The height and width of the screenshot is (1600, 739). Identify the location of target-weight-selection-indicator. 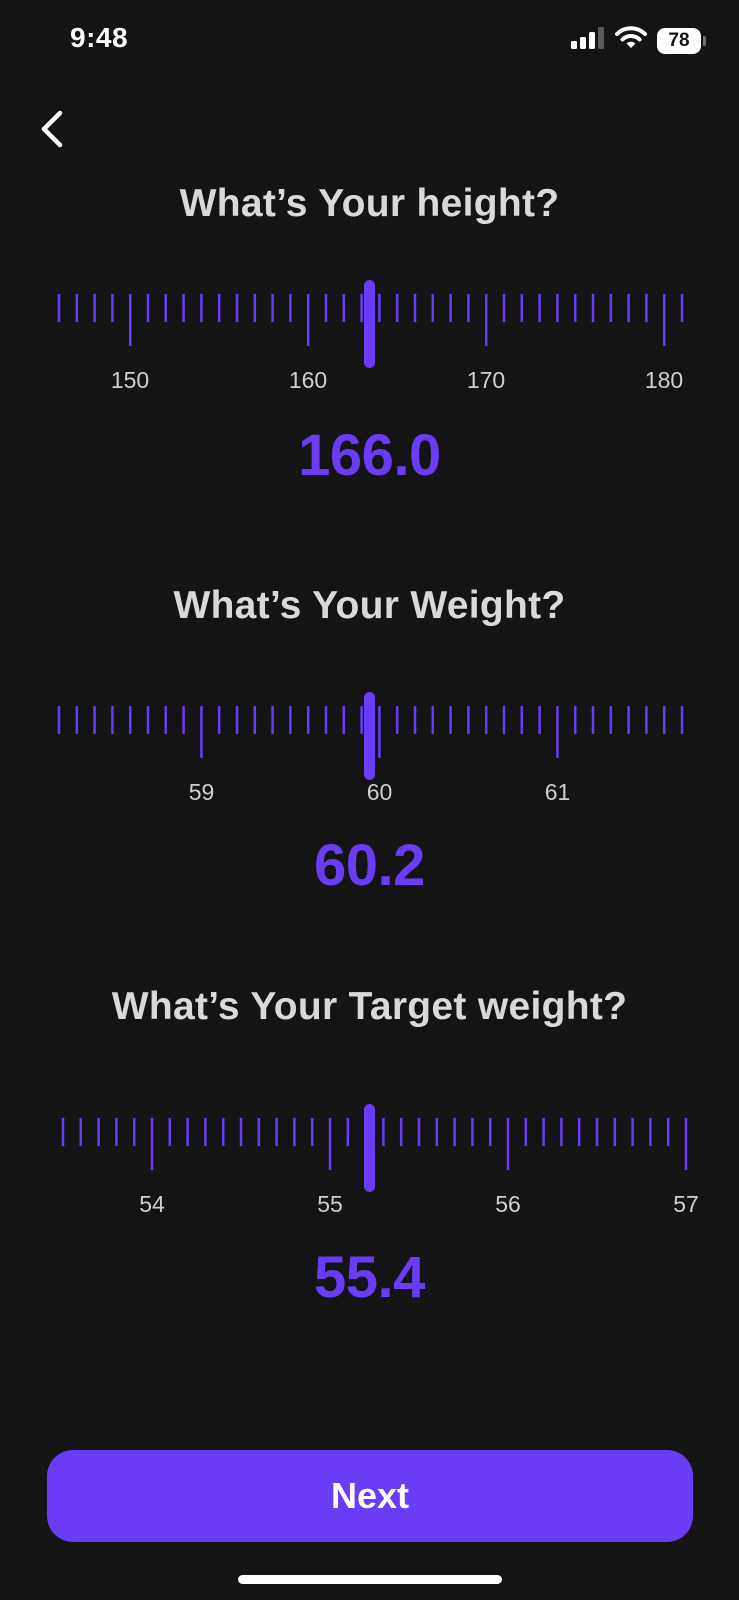
(369, 1148).